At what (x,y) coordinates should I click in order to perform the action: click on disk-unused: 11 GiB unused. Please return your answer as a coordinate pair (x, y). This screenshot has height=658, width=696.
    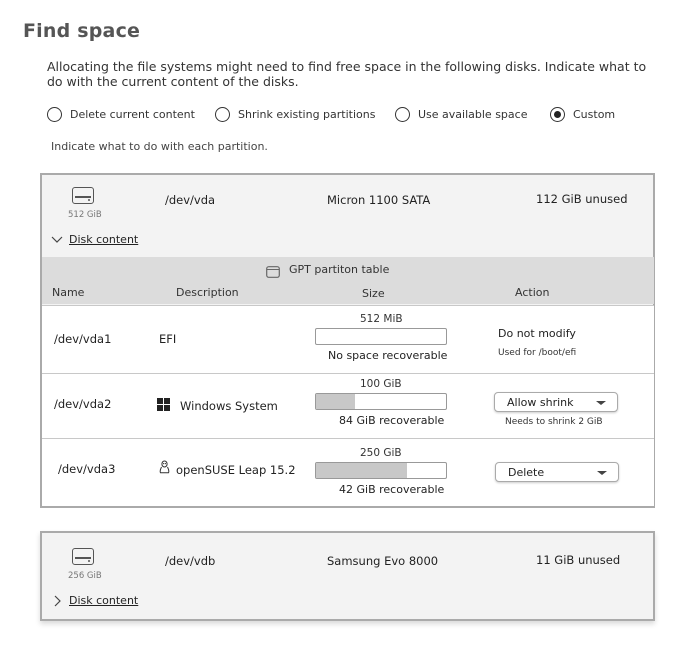
    Looking at the image, I should click on (578, 560).